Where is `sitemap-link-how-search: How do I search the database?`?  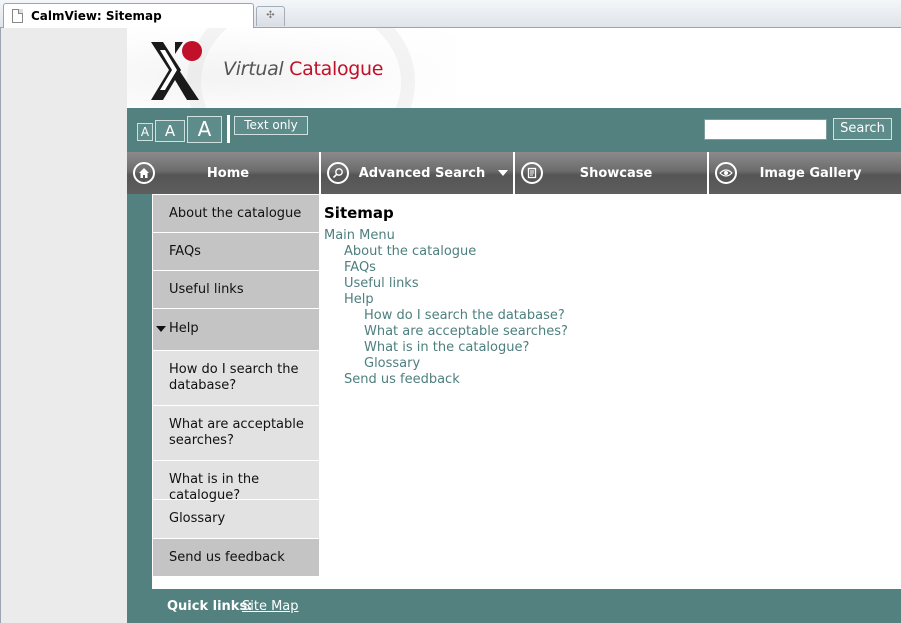 sitemap-link-how-search: How do I search the database? is located at coordinates (604, 316).